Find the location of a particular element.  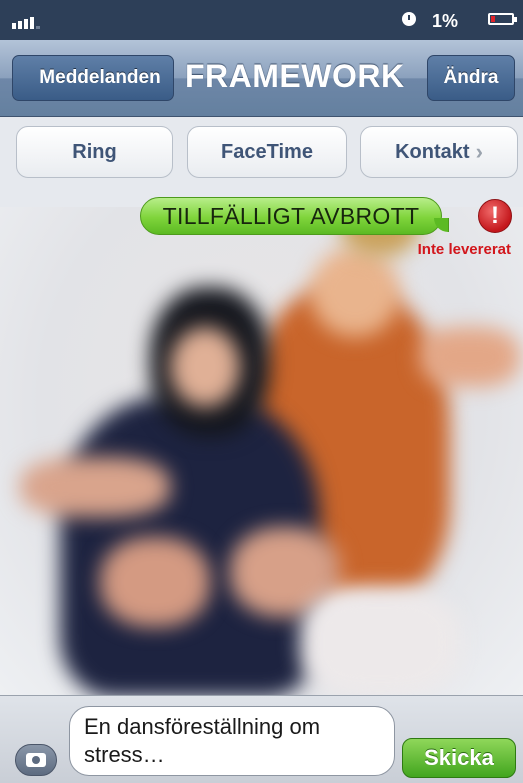

status-bar: 1% is located at coordinates (261, 20).